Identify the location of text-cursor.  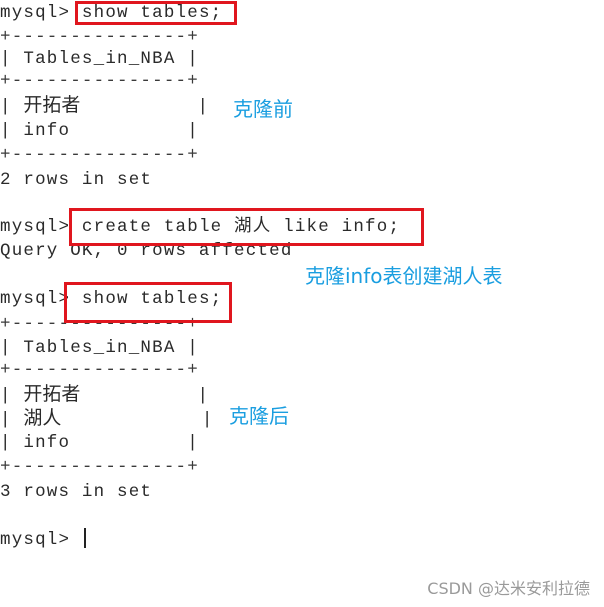
(84, 538).